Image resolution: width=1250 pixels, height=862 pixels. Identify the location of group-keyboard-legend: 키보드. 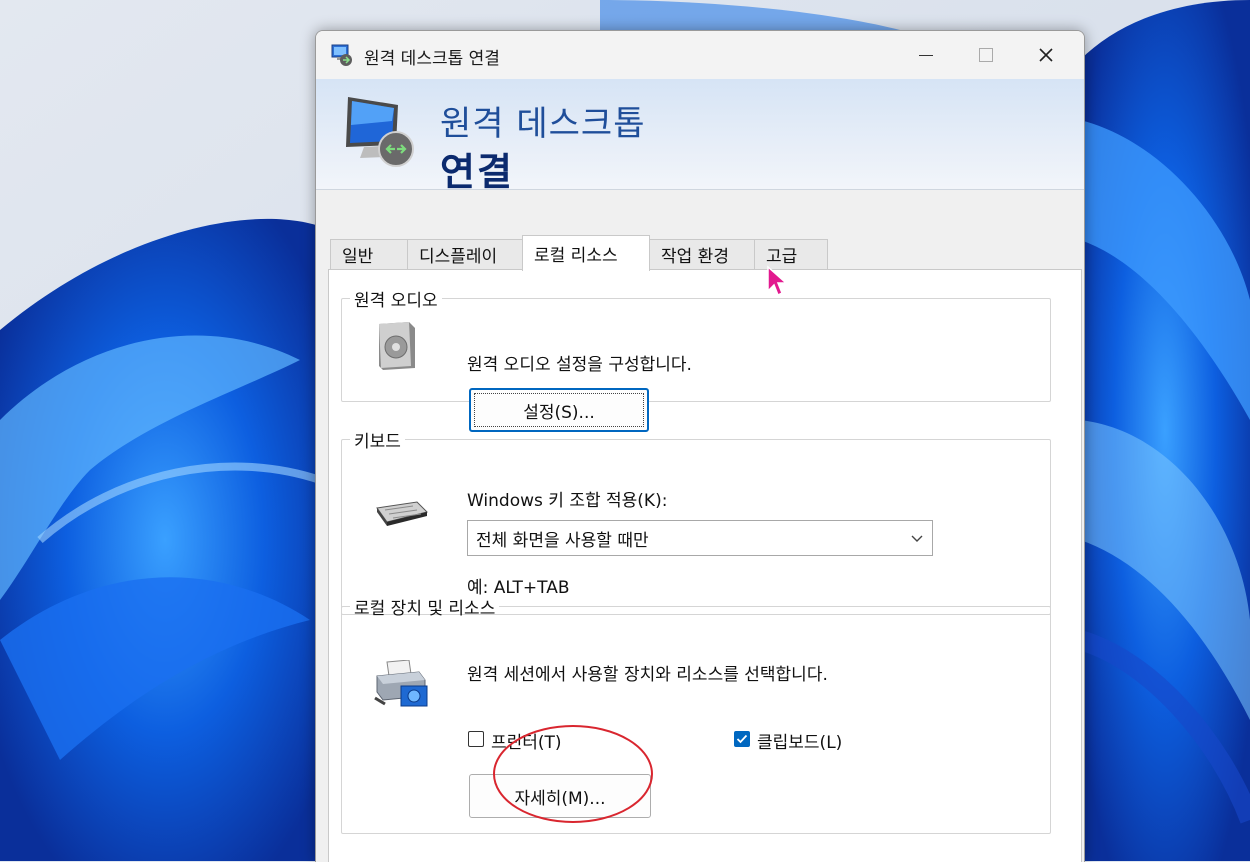
(377, 442).